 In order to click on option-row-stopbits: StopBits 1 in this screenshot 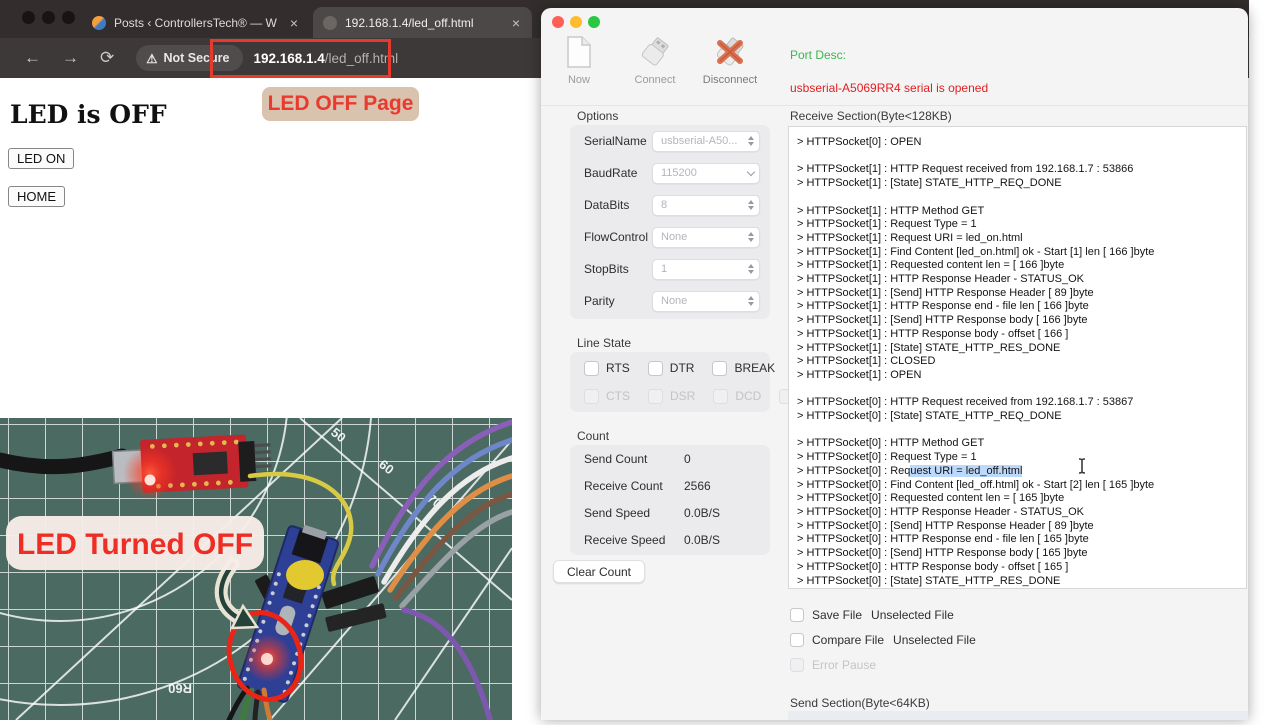, I will do `click(670, 269)`.